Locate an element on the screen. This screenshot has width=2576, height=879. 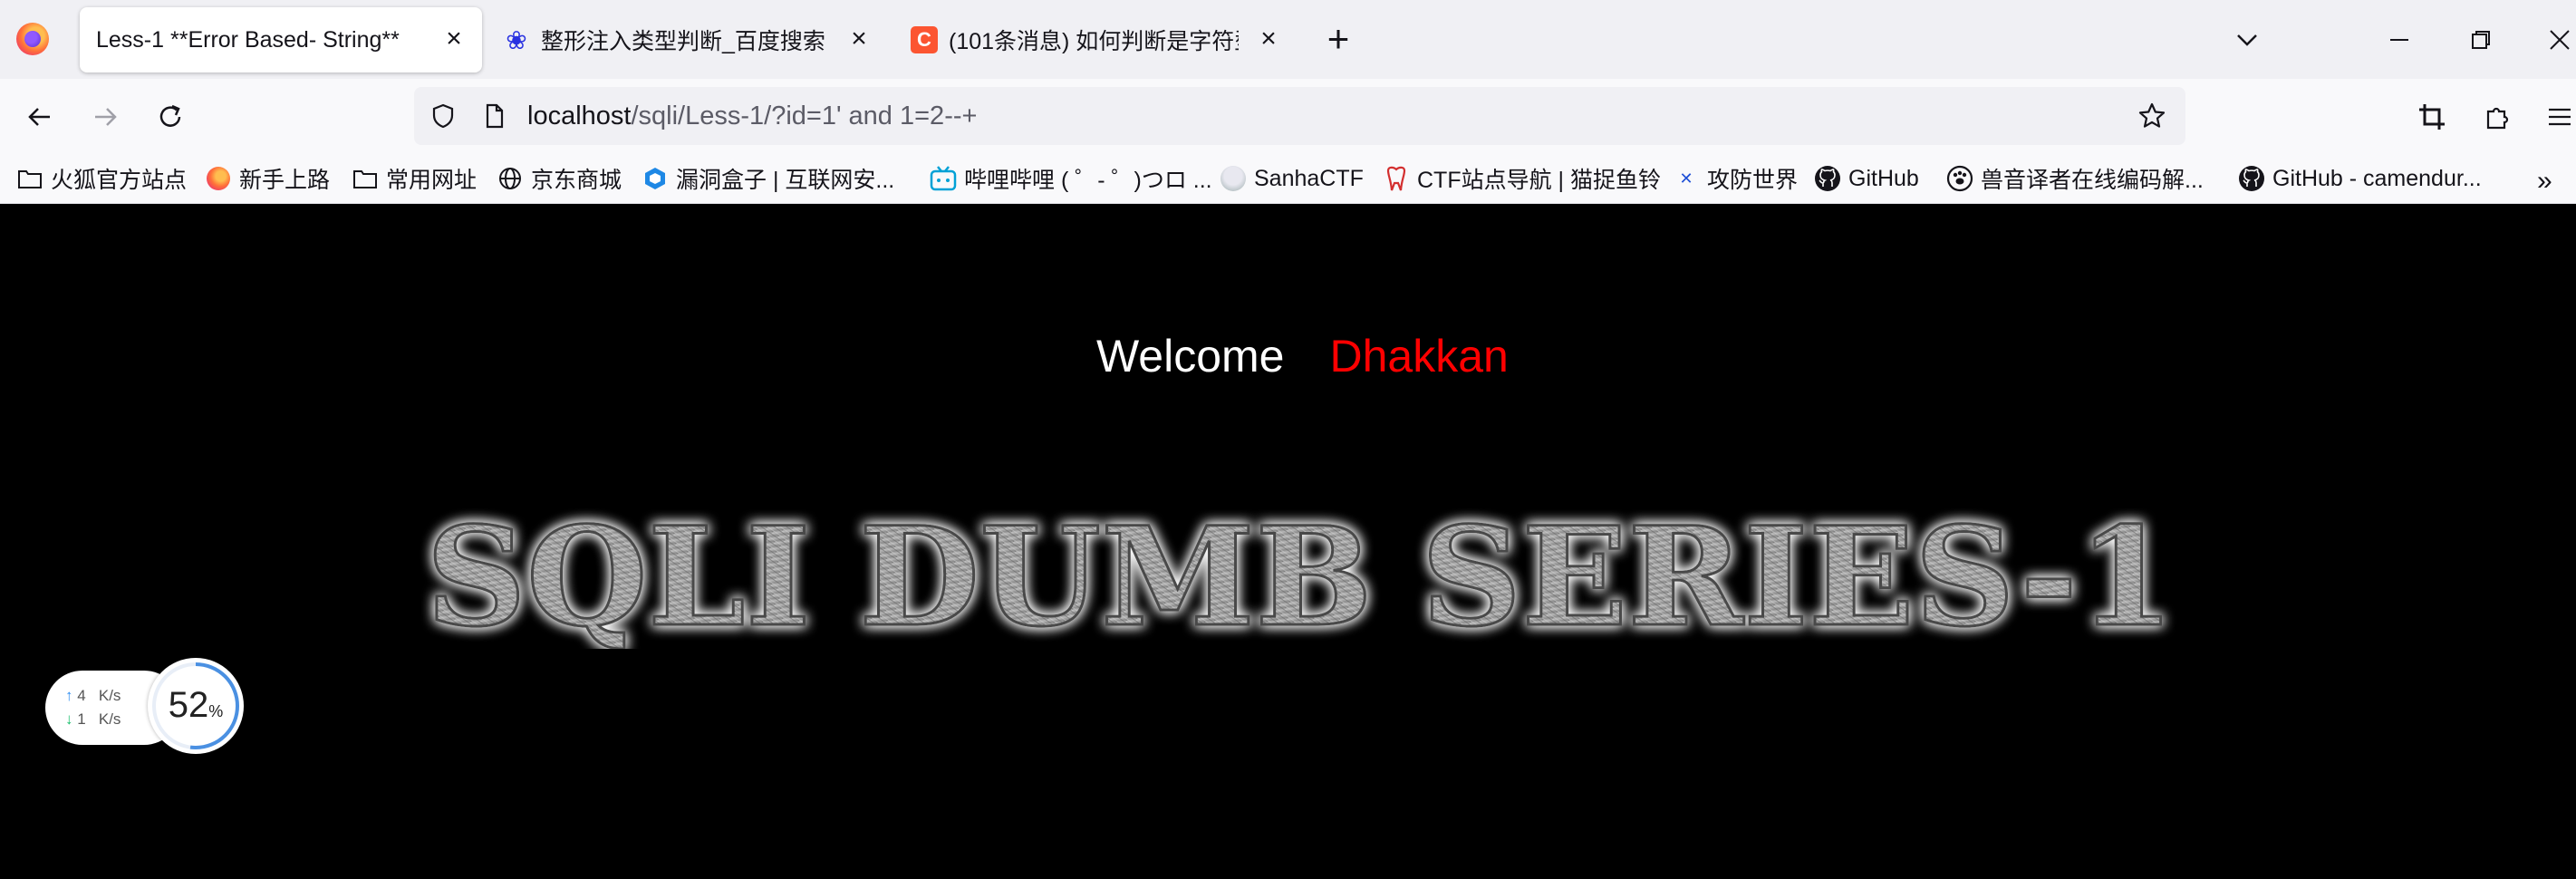
download-arrow-icon: ↓ is located at coordinates (69, 719).